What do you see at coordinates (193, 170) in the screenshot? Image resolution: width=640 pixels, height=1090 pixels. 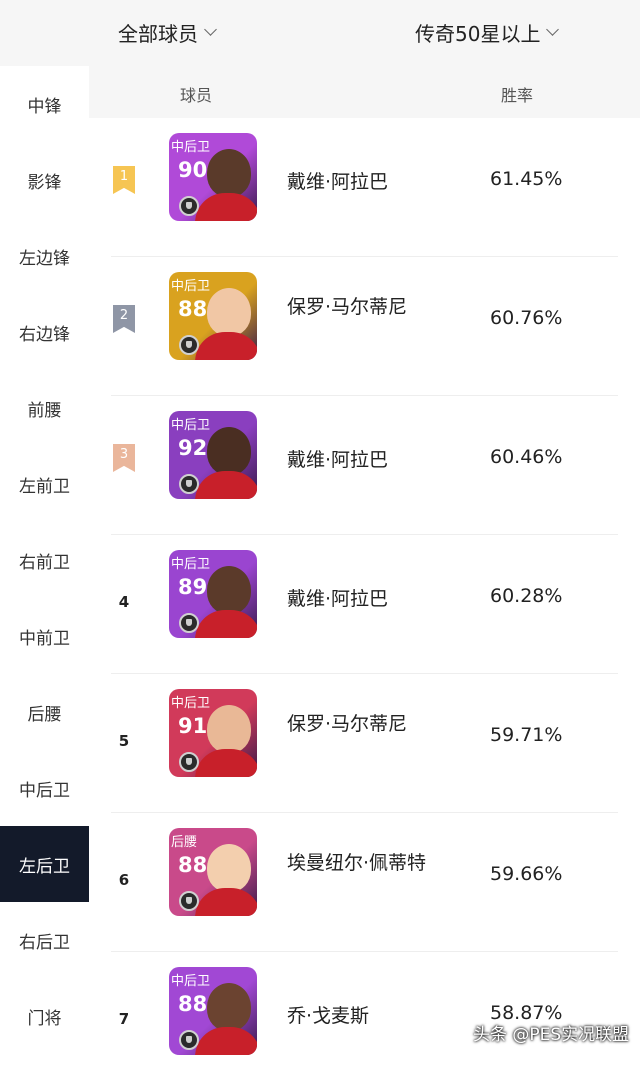 I see `card-rating: 90` at bounding box center [193, 170].